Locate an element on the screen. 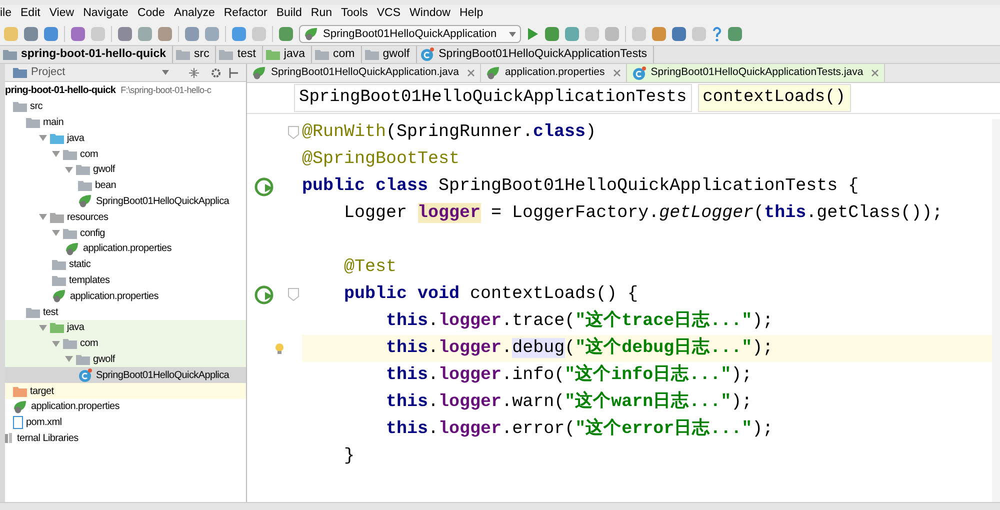 The height and width of the screenshot is (510, 1000). tree-item: ternal Libraries is located at coordinates (125, 438).